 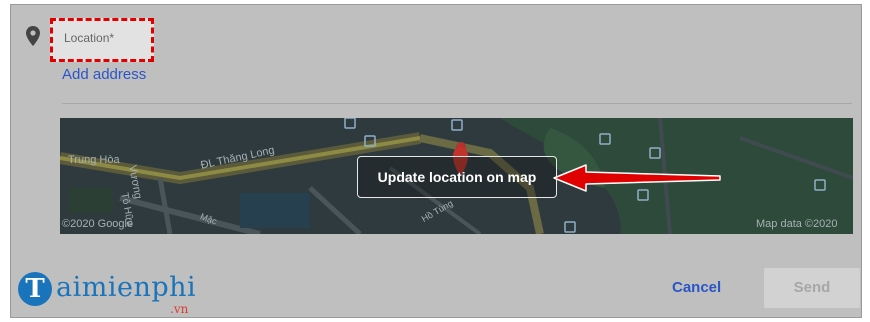 What do you see at coordinates (457, 103) in the screenshot?
I see `divider` at bounding box center [457, 103].